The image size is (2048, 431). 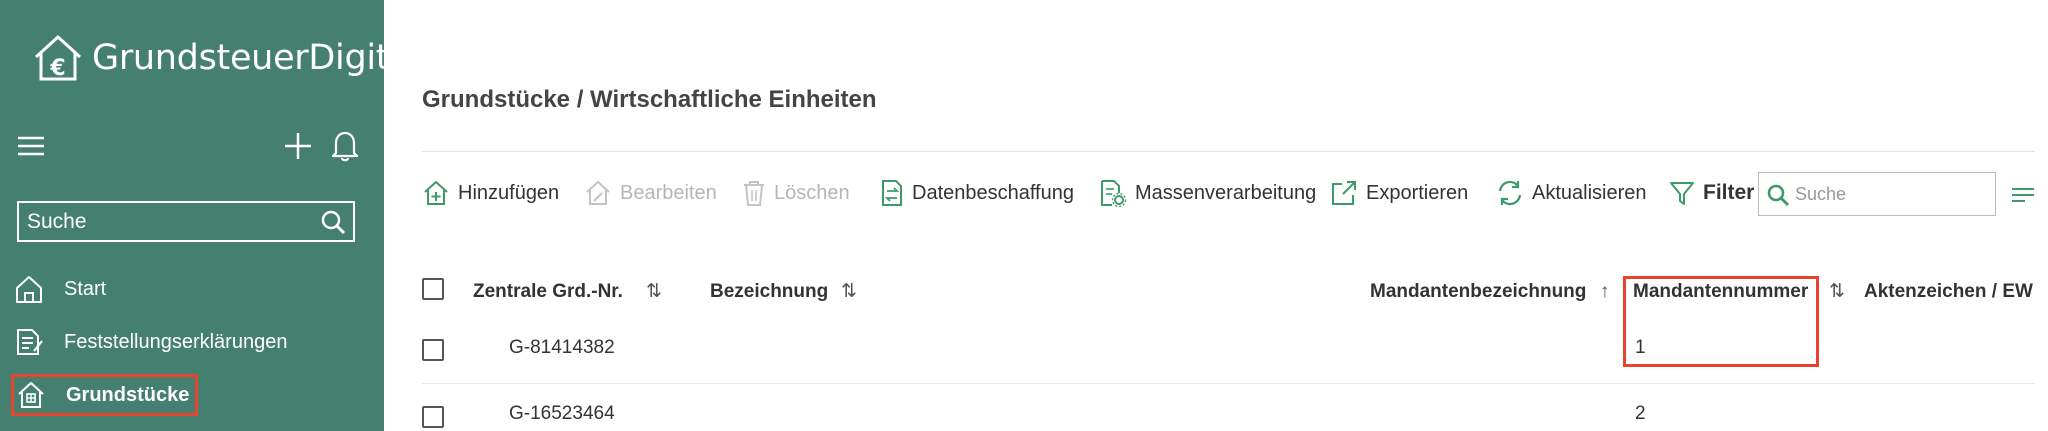 What do you see at coordinates (31, 395) in the screenshot?
I see `building-icon` at bounding box center [31, 395].